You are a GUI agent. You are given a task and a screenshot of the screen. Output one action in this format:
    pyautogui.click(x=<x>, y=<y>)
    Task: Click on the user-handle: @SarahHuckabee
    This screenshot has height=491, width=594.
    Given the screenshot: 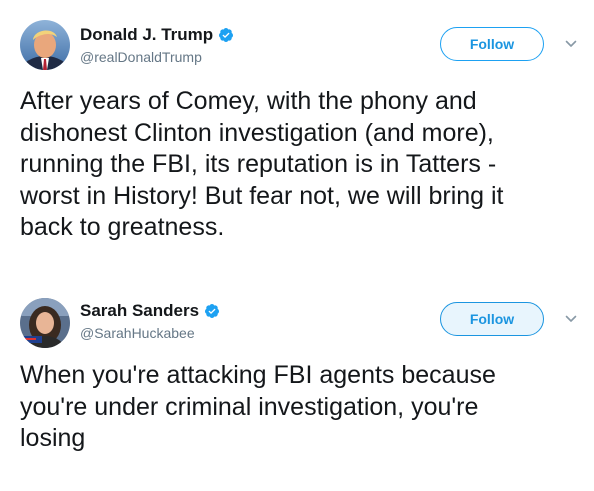 What is the action you would take?
    pyautogui.click(x=150, y=333)
    